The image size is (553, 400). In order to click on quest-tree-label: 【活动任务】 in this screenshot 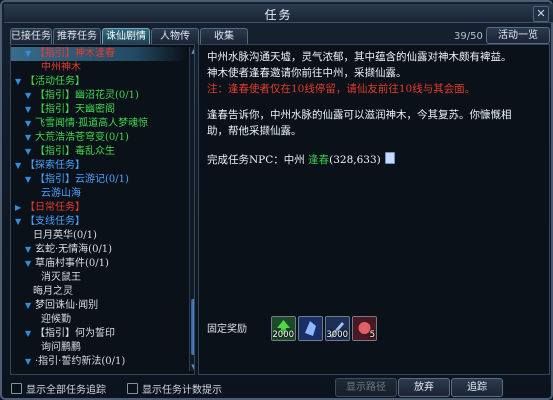, I will do `click(55, 81)`.